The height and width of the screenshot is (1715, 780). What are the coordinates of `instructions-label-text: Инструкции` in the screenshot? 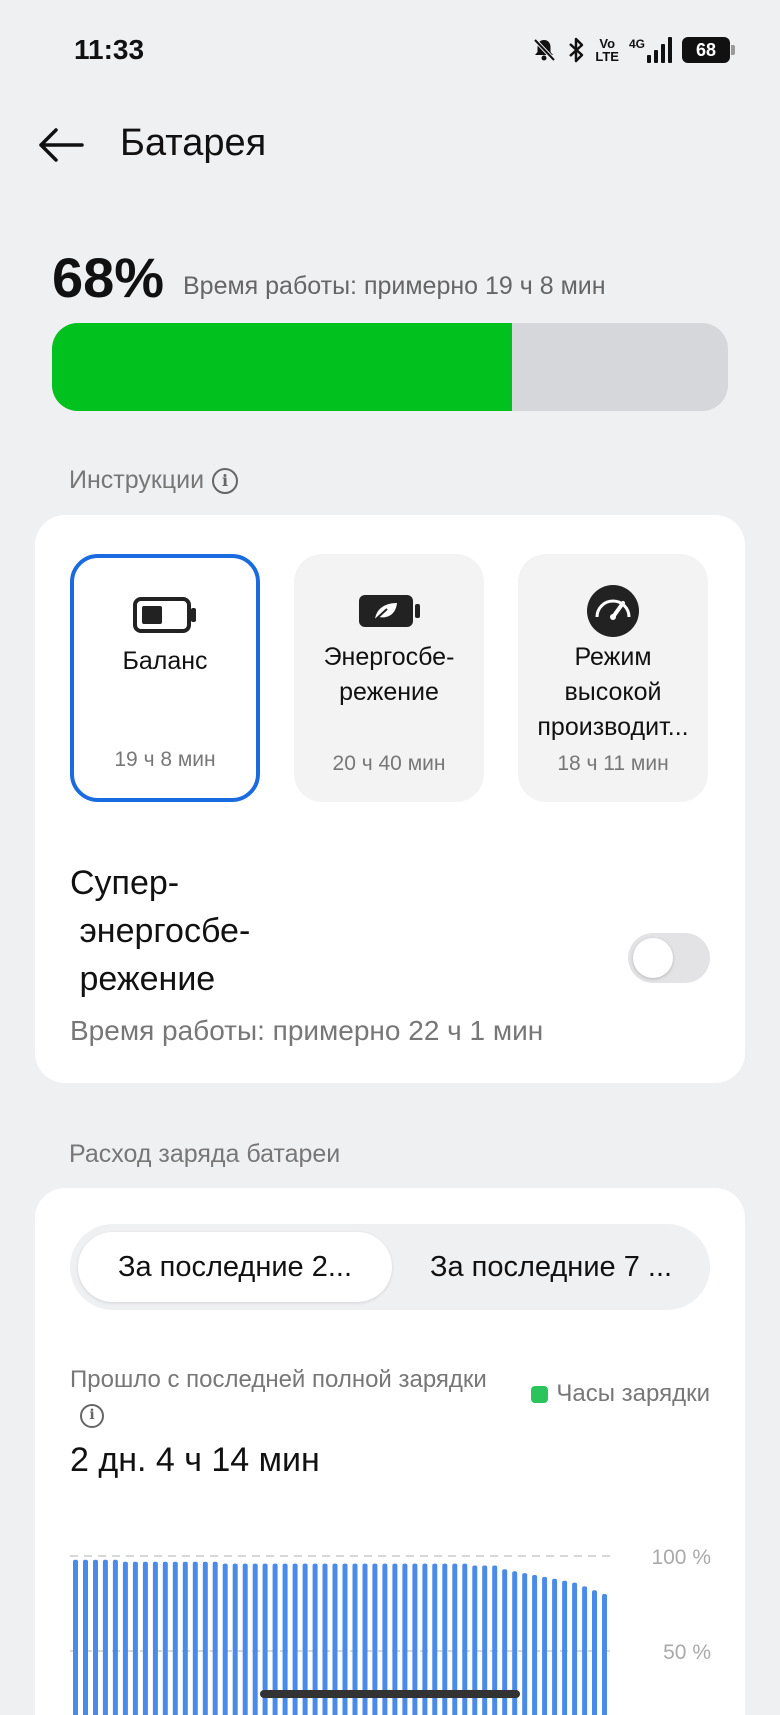 It's located at (137, 480).